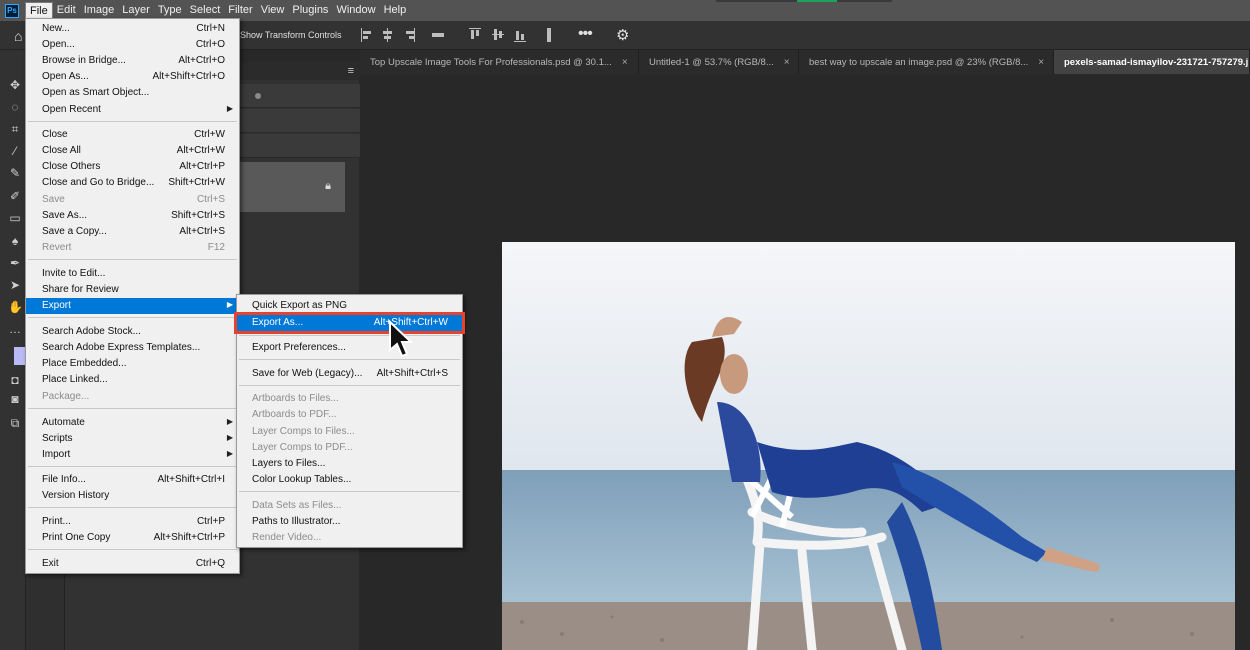 The image size is (1250, 650). Describe the element at coordinates (39, 10) in the screenshot. I see `menu-file: File` at that location.